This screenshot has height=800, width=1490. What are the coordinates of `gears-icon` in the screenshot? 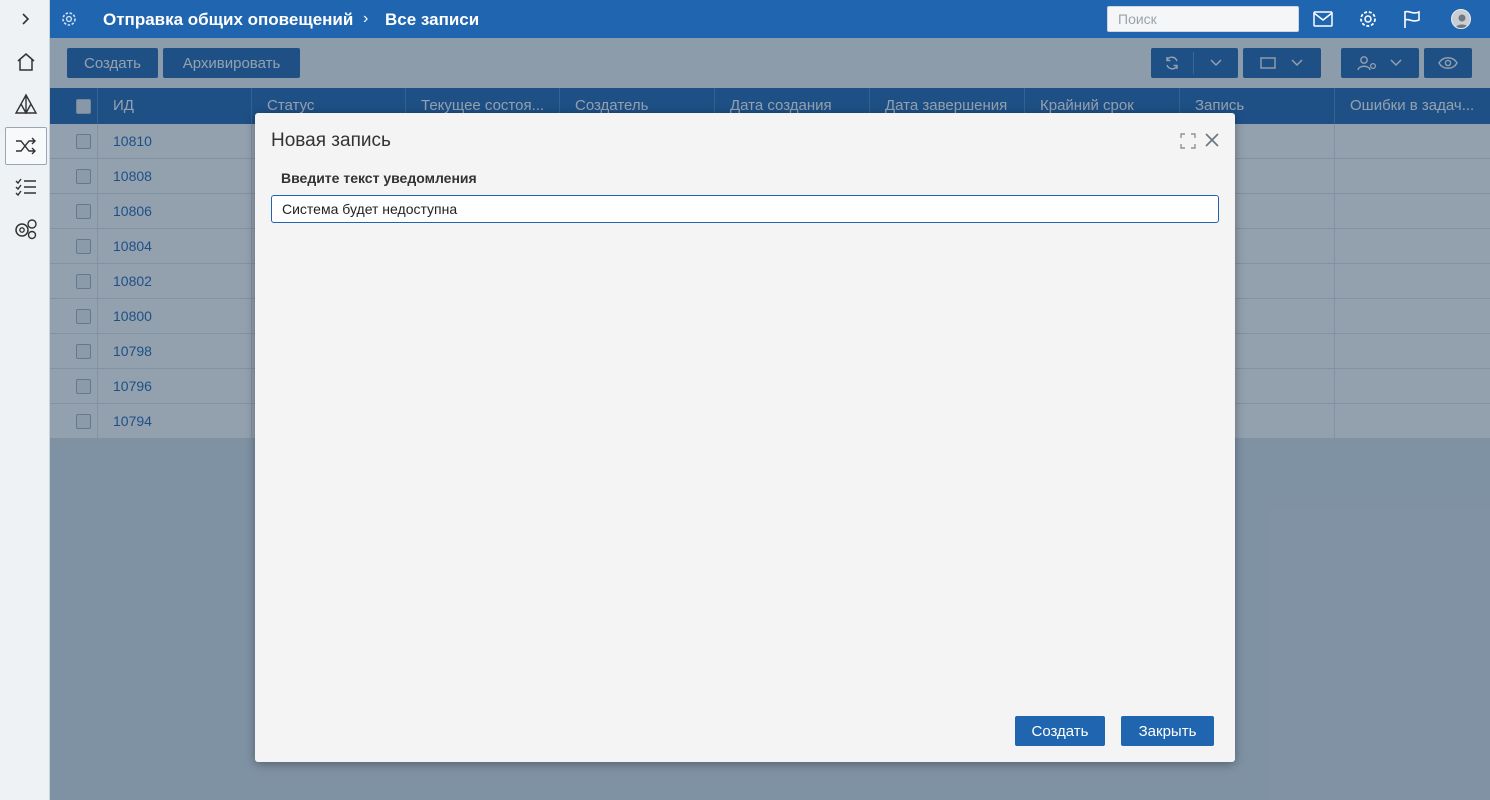 It's located at (26, 229).